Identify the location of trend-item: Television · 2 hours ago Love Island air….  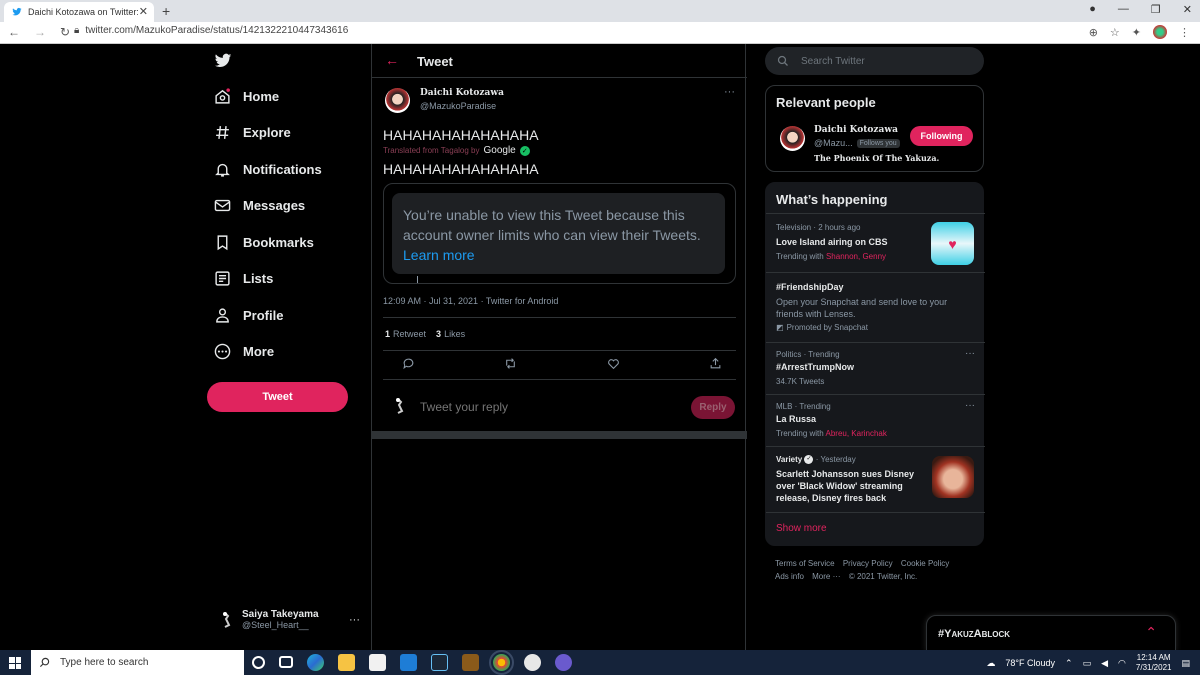
(875, 242).